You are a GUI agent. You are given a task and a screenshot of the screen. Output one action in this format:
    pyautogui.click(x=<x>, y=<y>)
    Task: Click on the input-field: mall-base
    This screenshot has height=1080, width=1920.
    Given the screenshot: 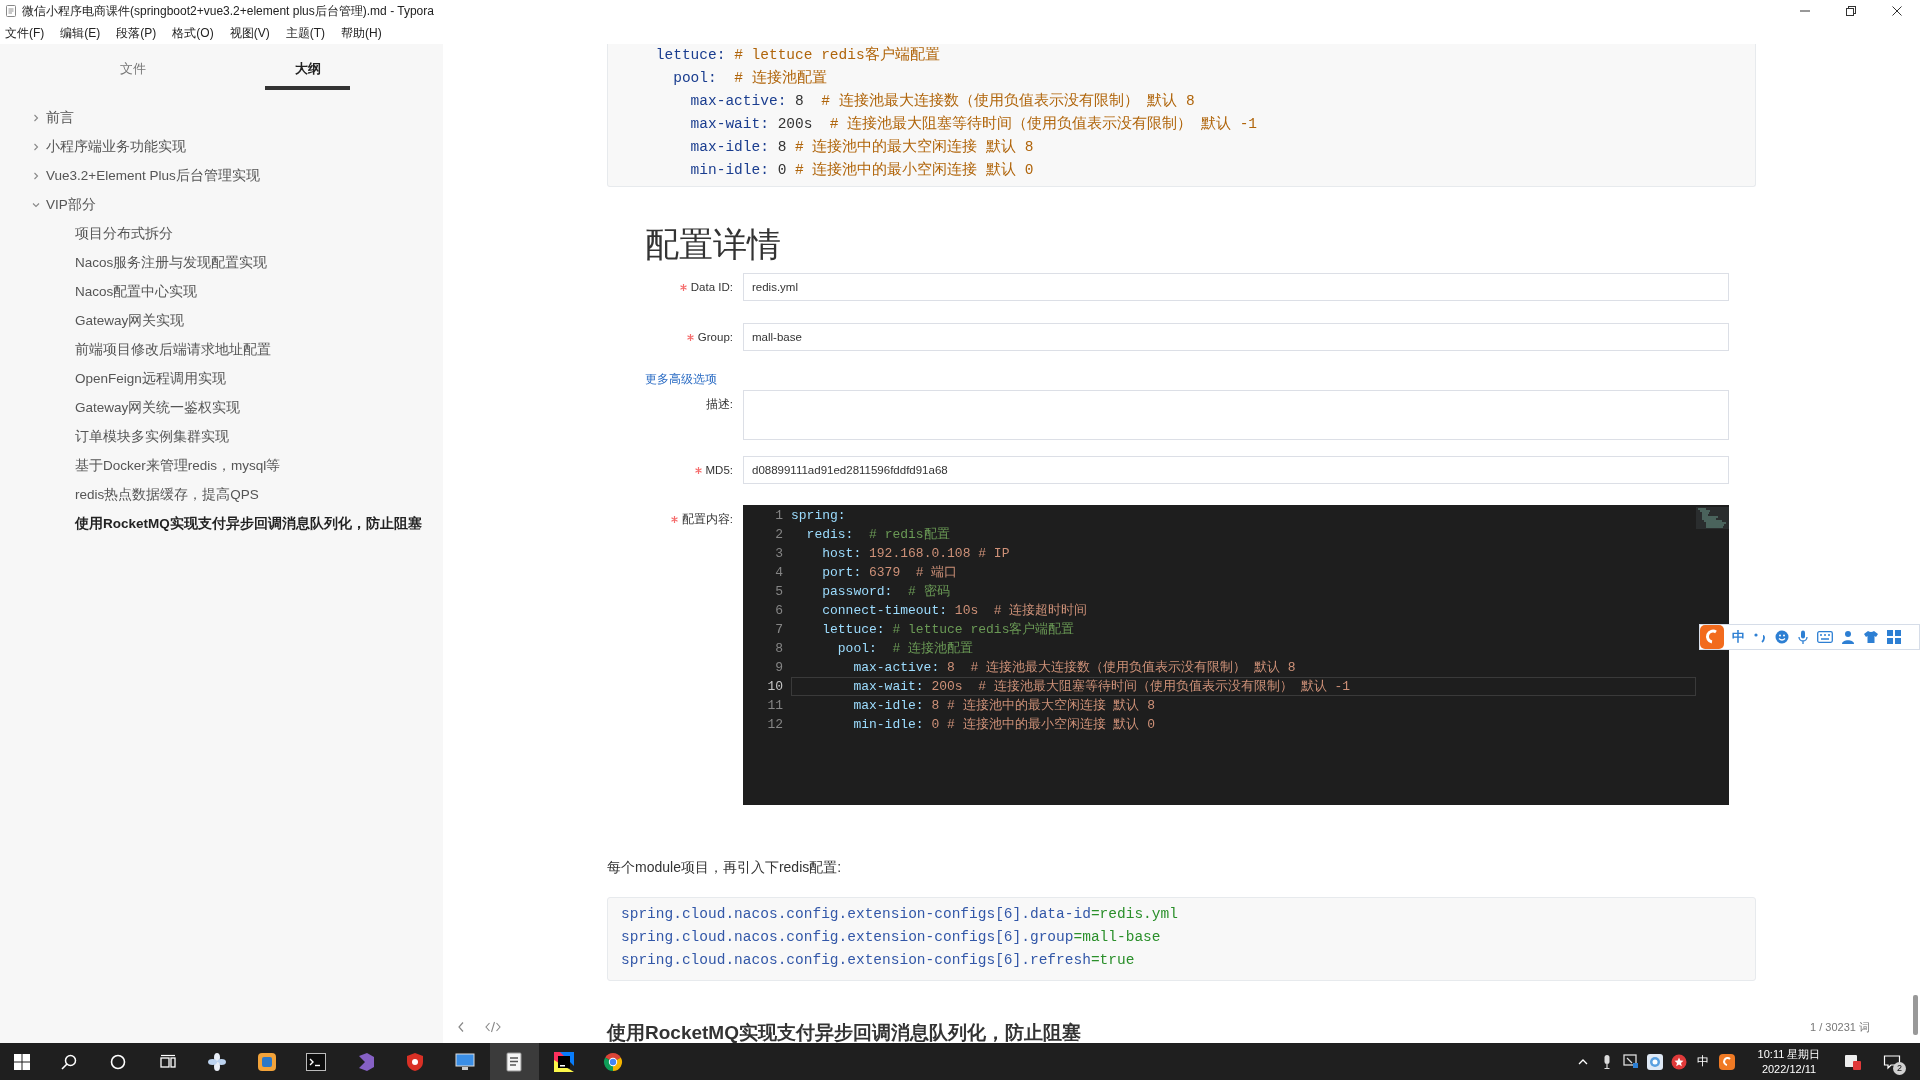 What is the action you would take?
    pyautogui.click(x=1236, y=337)
    